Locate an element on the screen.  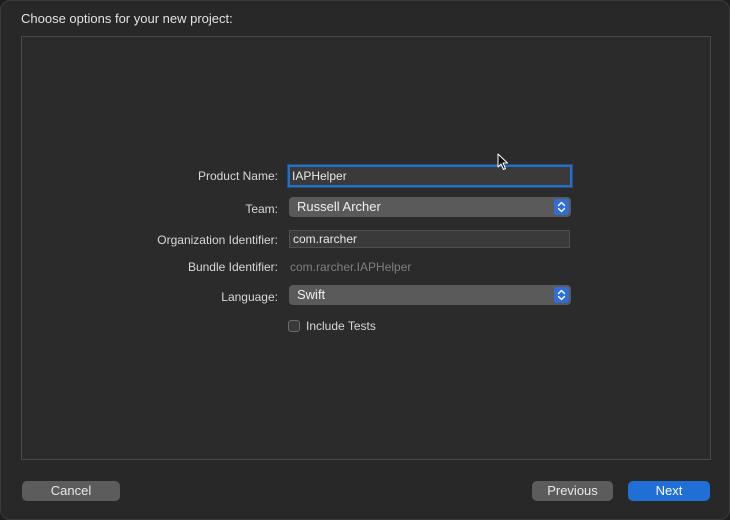
include-tests-checkbox is located at coordinates (294, 326).